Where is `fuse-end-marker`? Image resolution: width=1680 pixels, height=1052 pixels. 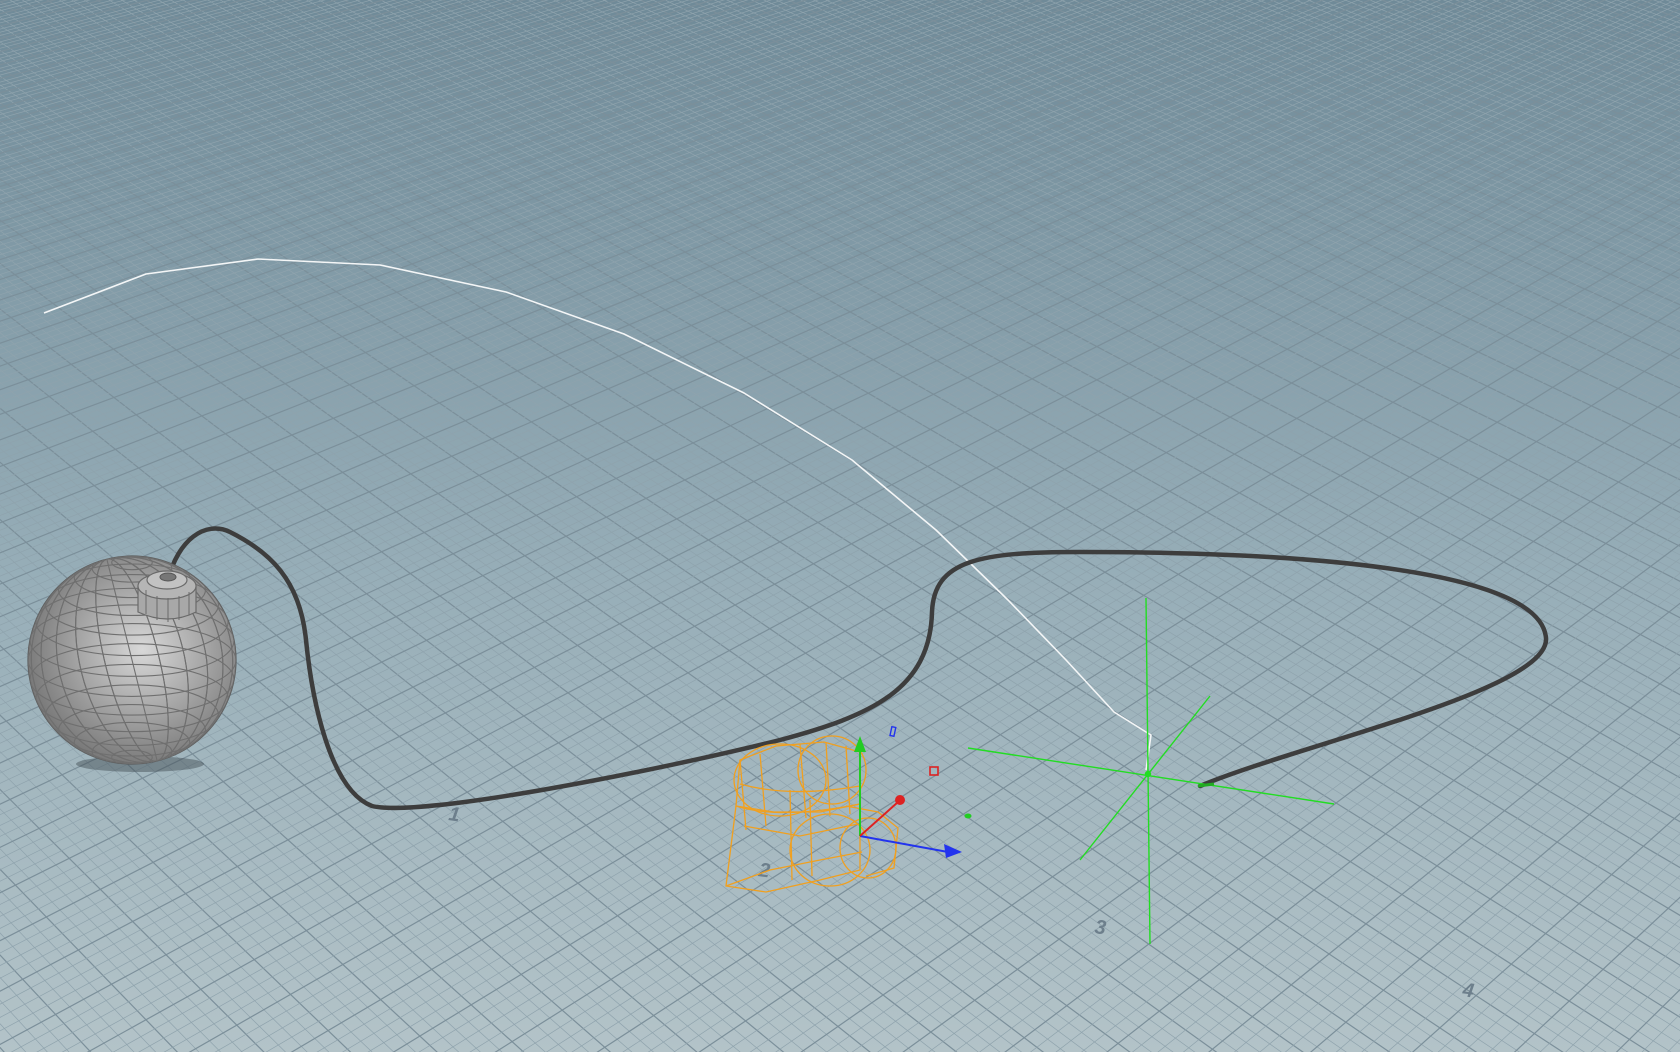 fuse-end-marker is located at coordinates (1206, 785).